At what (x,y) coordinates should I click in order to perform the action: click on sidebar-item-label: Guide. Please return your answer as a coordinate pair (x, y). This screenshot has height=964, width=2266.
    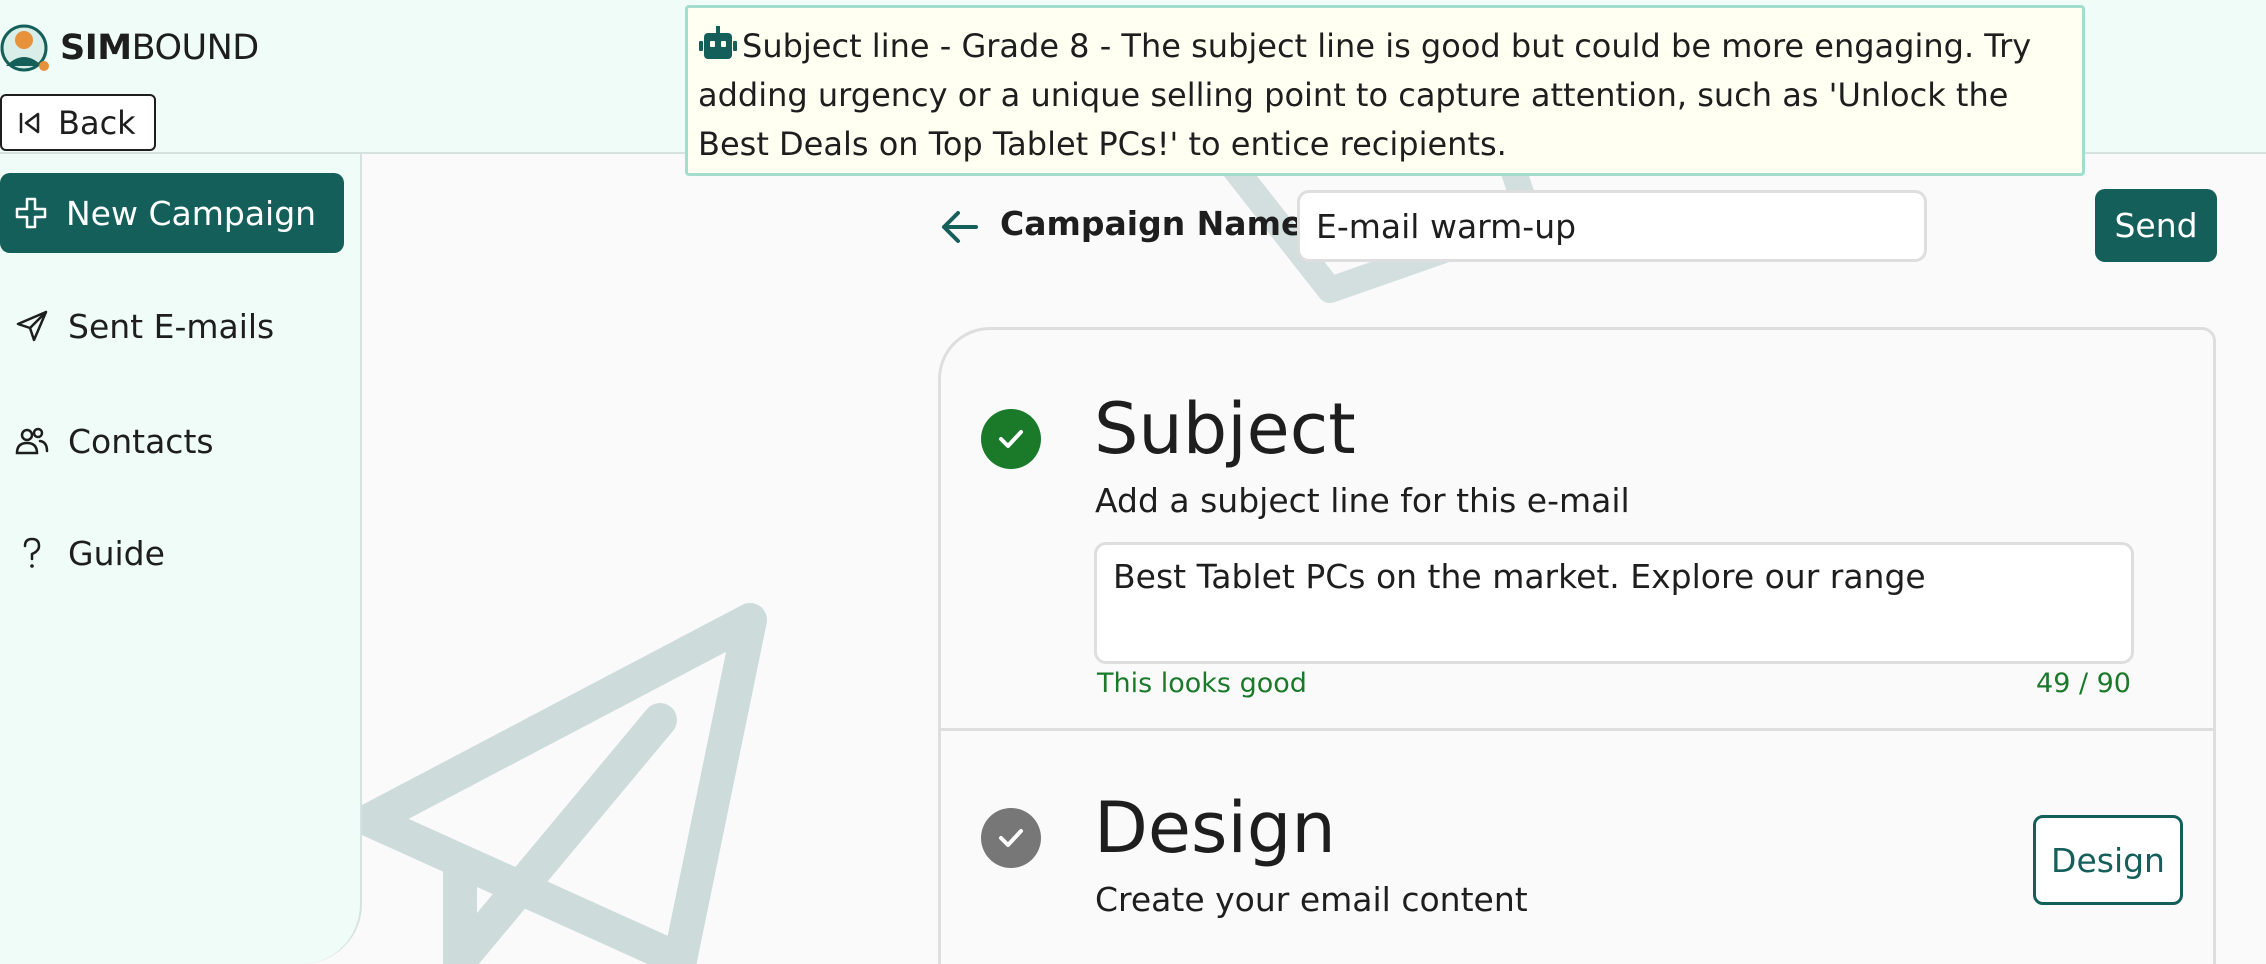
    Looking at the image, I should click on (116, 553).